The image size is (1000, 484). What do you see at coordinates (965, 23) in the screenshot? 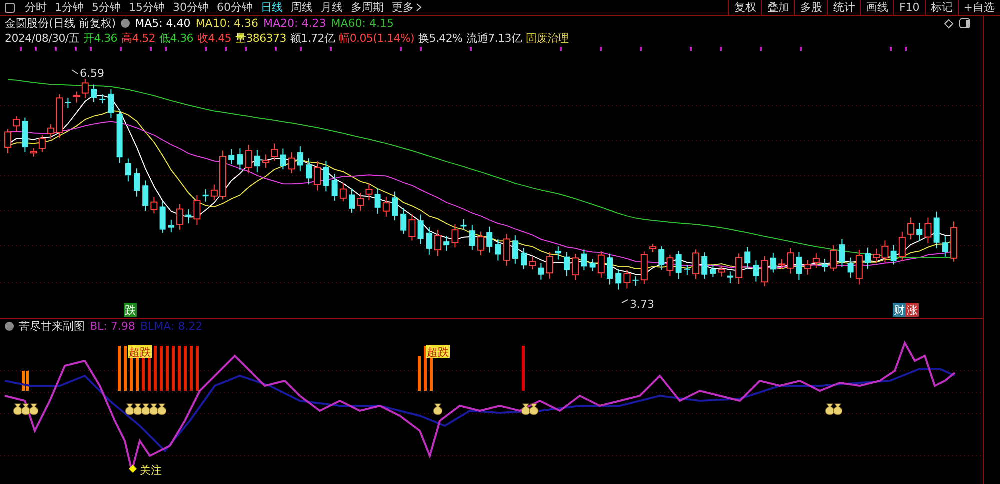
I see `panel-icon` at bounding box center [965, 23].